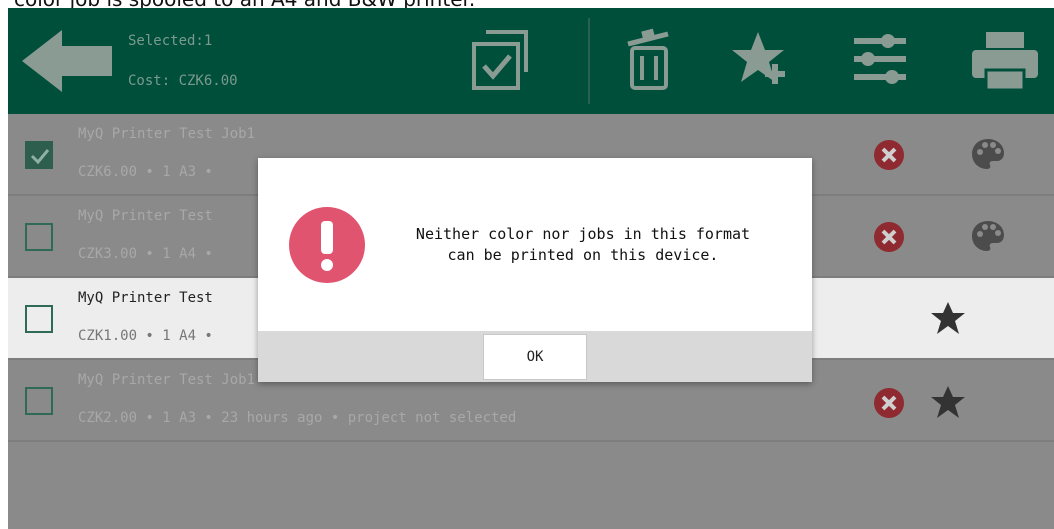  I want to click on select-all-button, so click(500, 60).